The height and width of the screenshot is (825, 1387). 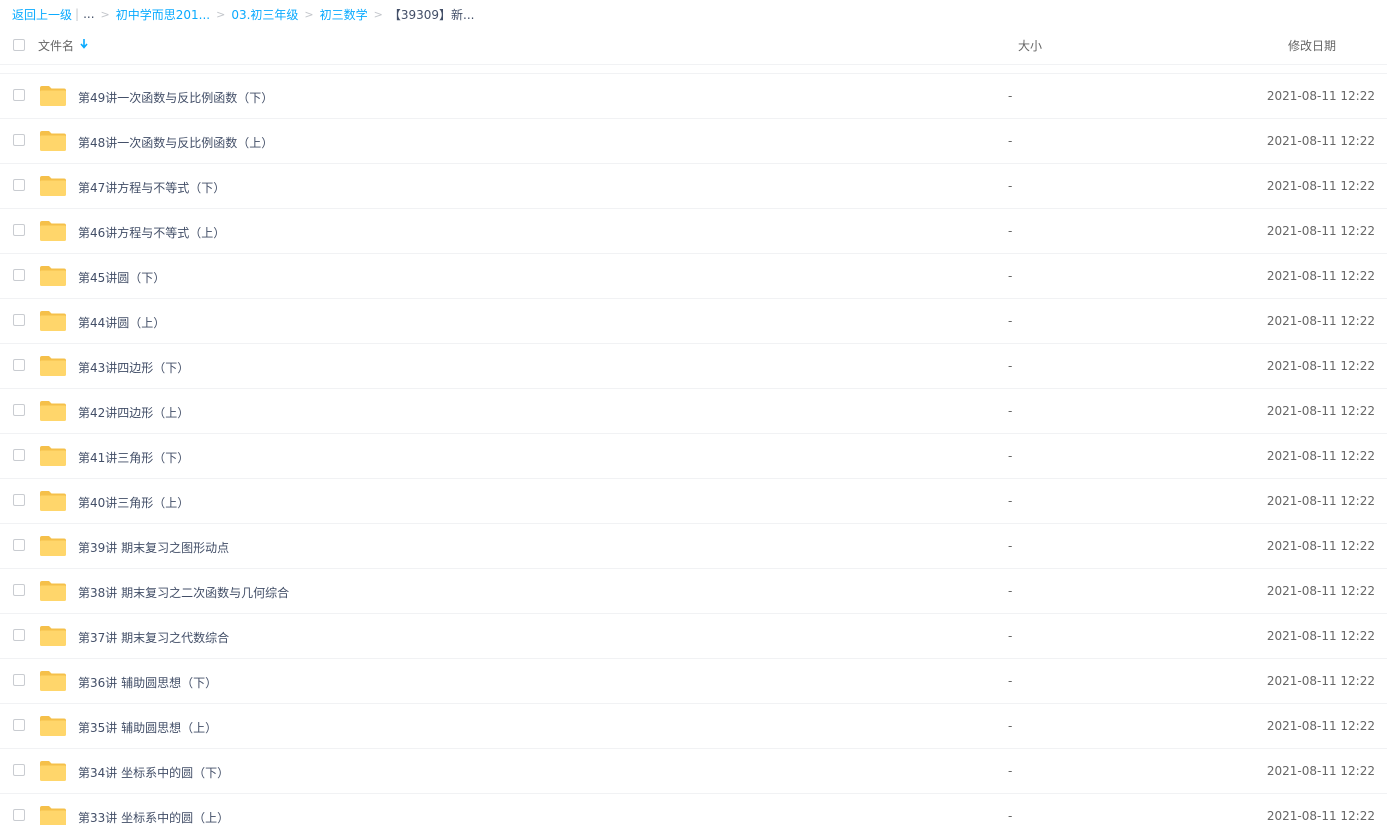 What do you see at coordinates (693, 681) in the screenshot?
I see `table-row: 第36讲 辅助圆思想（下） - 2021-08-11 12:22` at bounding box center [693, 681].